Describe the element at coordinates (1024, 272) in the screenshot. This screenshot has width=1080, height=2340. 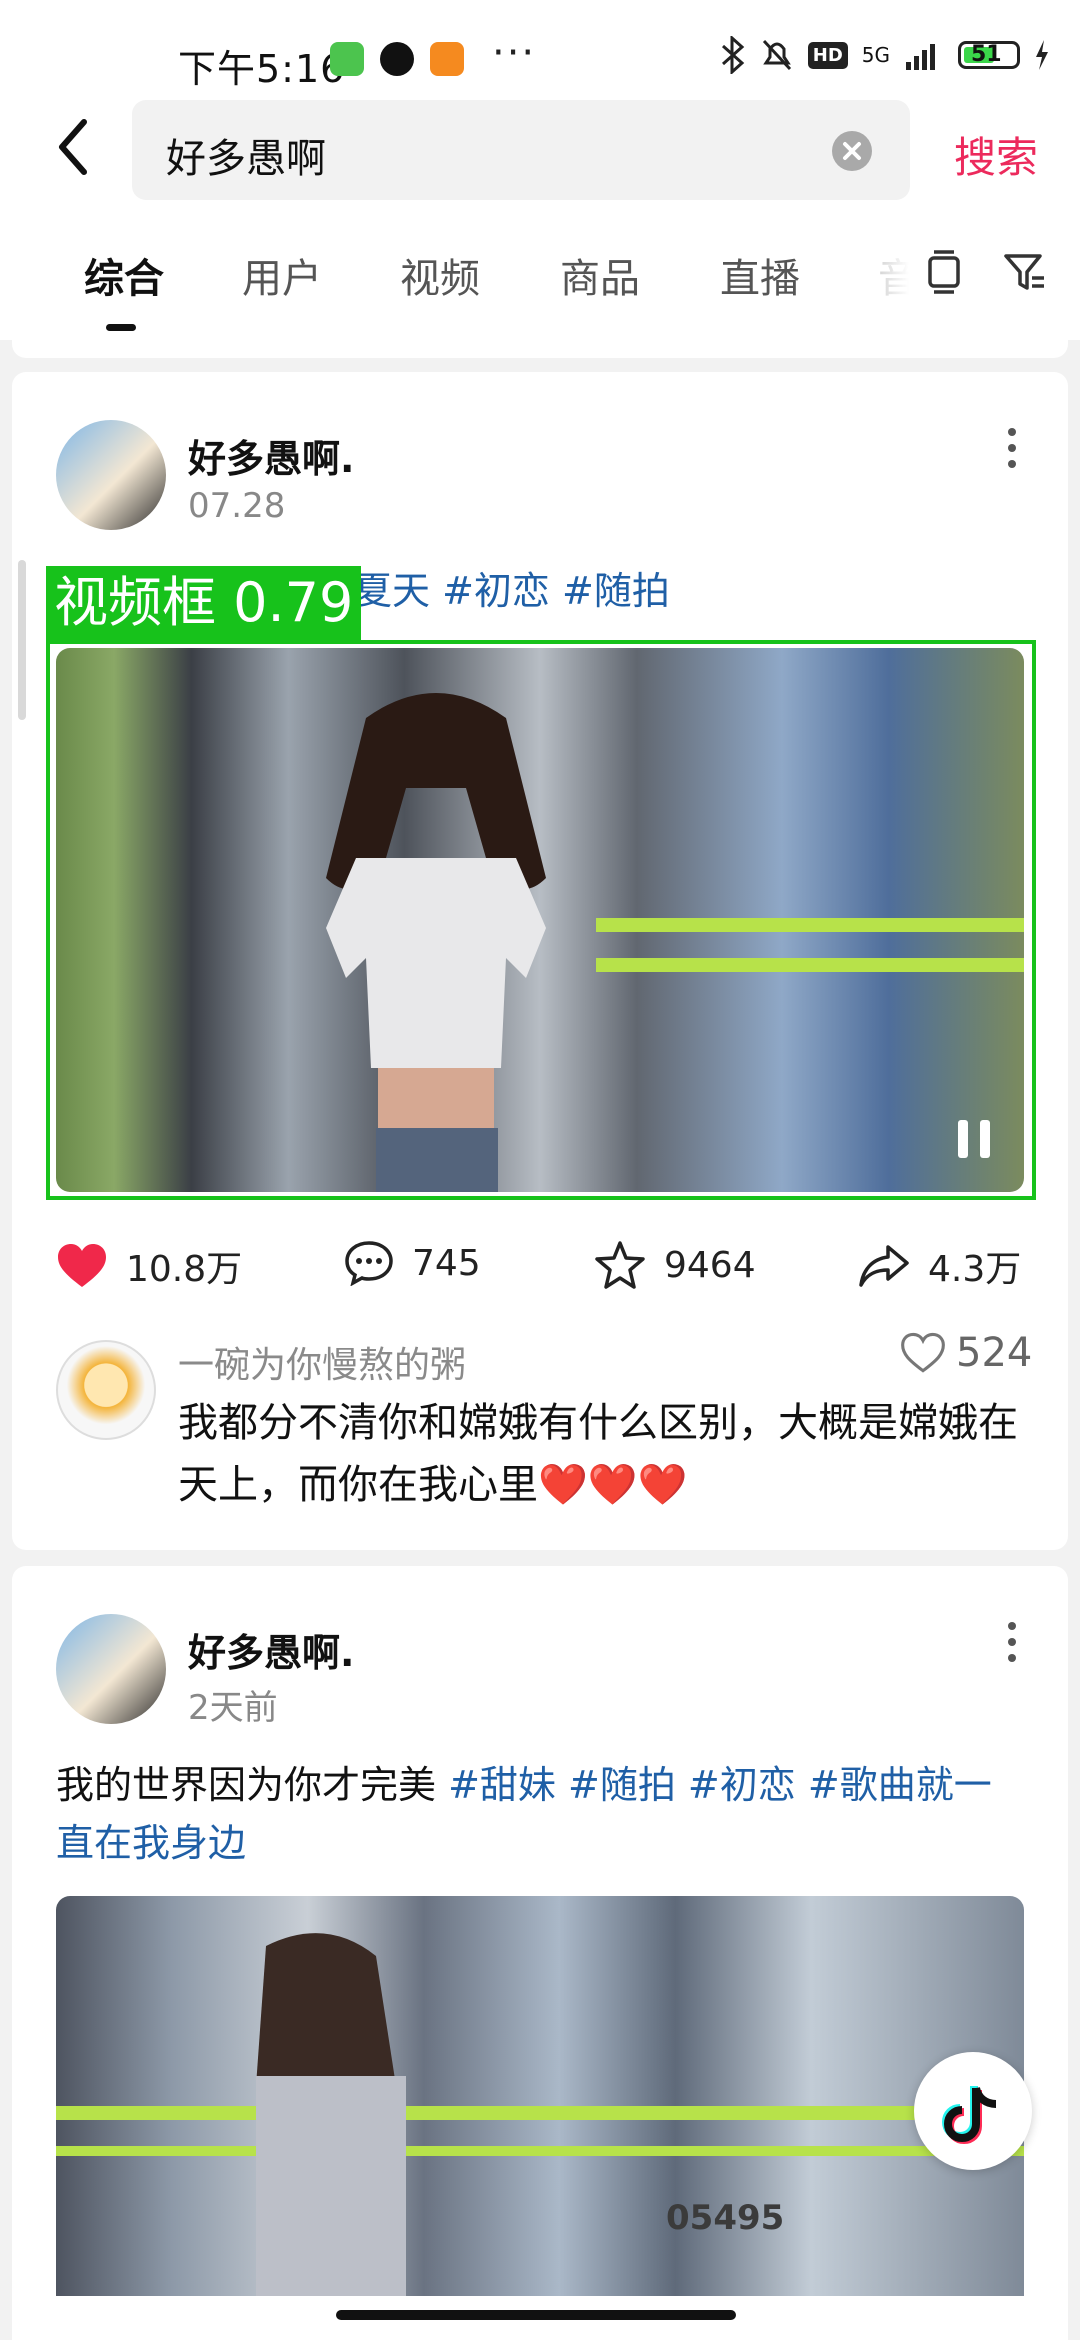
I see `filter-icon` at that location.